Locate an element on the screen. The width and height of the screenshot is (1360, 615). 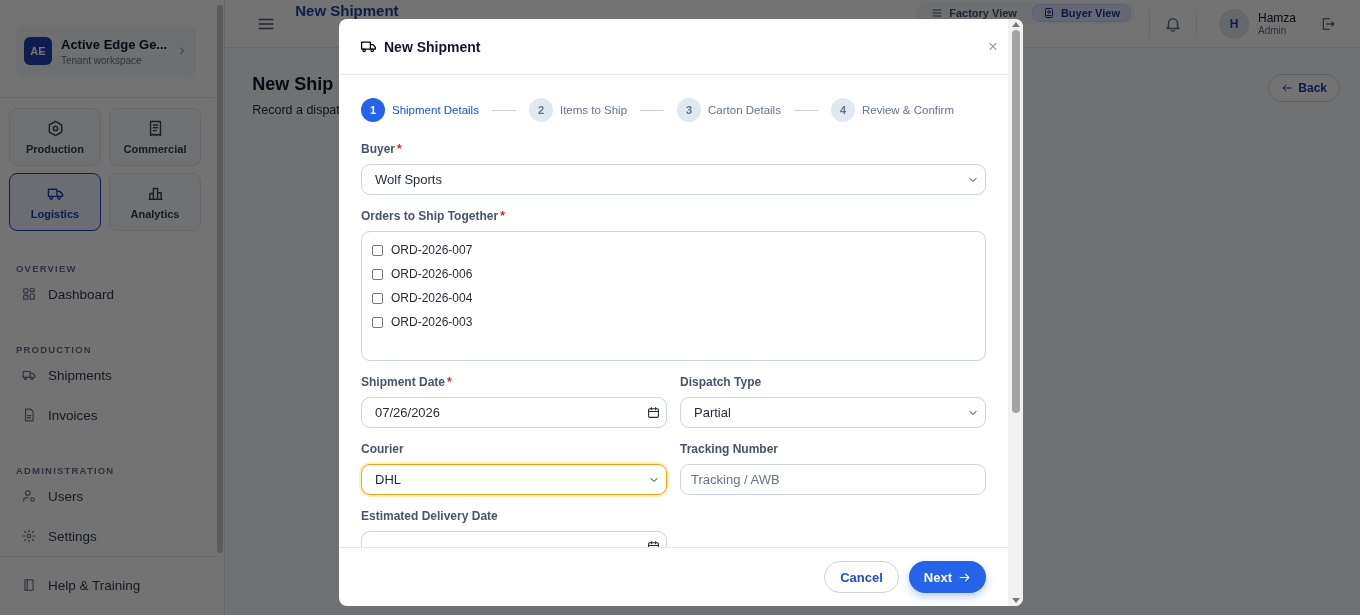
workspace-subtitle: Tenant workspace is located at coordinates (102, 60).